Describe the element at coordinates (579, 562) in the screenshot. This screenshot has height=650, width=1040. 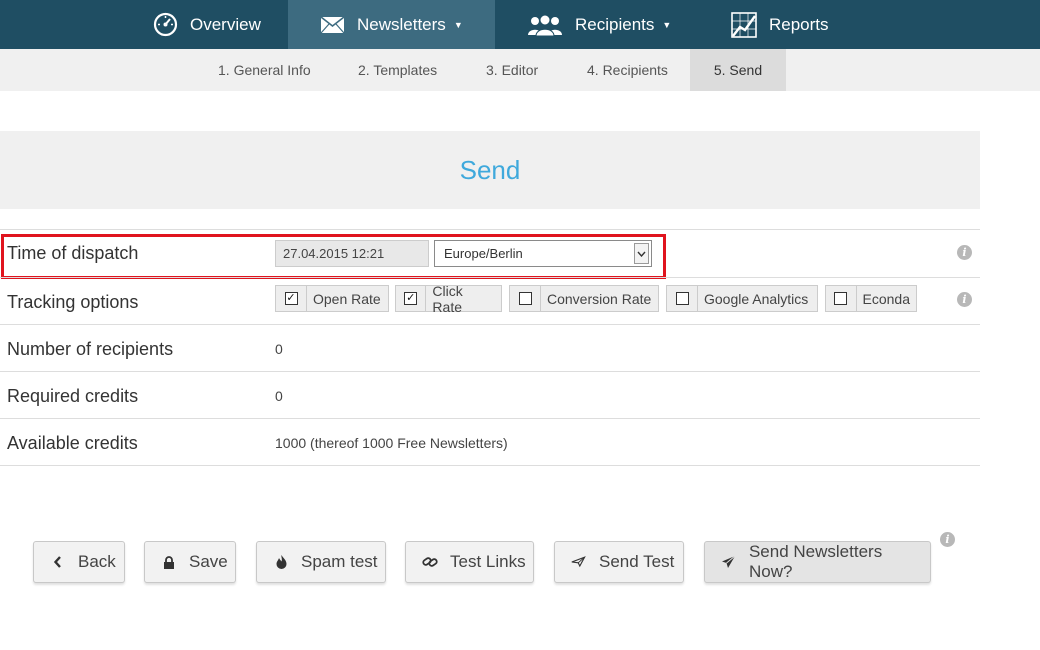
I see `send-test-icon` at that location.